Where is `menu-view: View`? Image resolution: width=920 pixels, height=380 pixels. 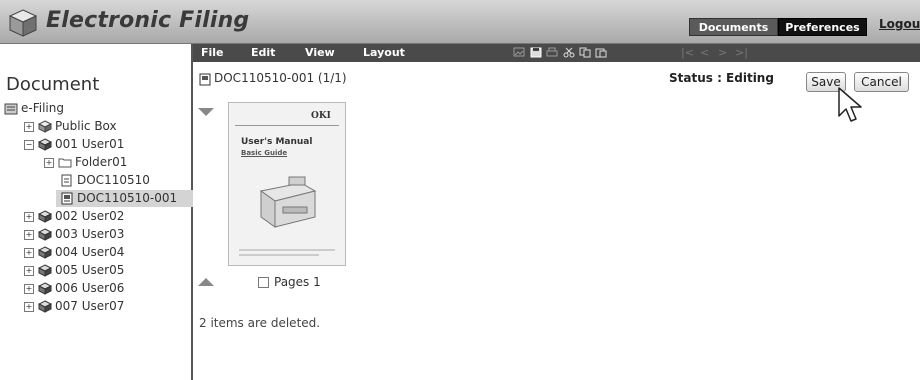
menu-view: View is located at coordinates (320, 52).